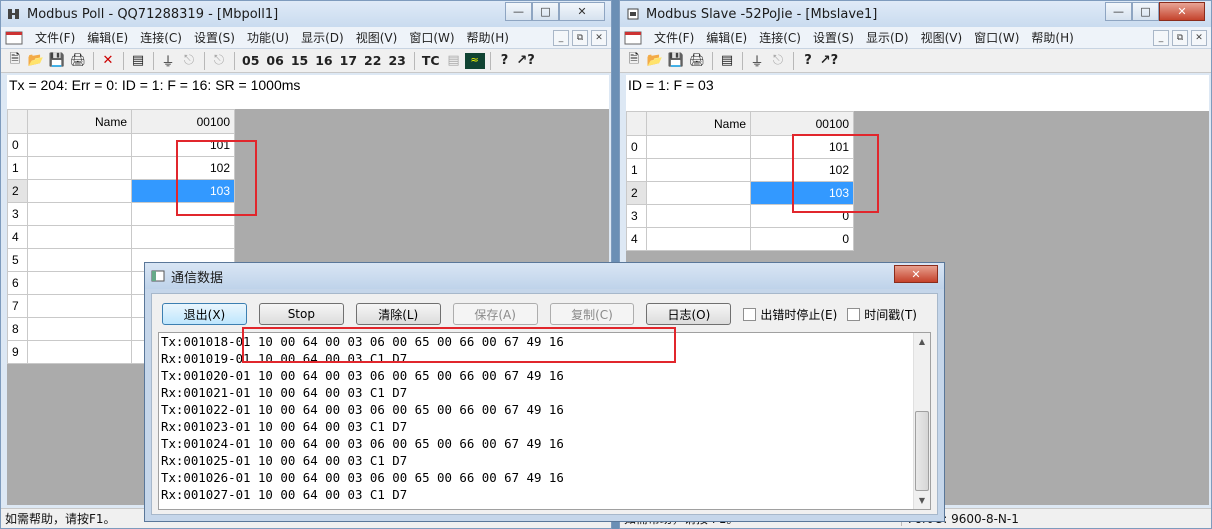 The height and width of the screenshot is (529, 1212). Describe the element at coordinates (250, 61) in the screenshot. I see `fc-05-button: 05` at that location.